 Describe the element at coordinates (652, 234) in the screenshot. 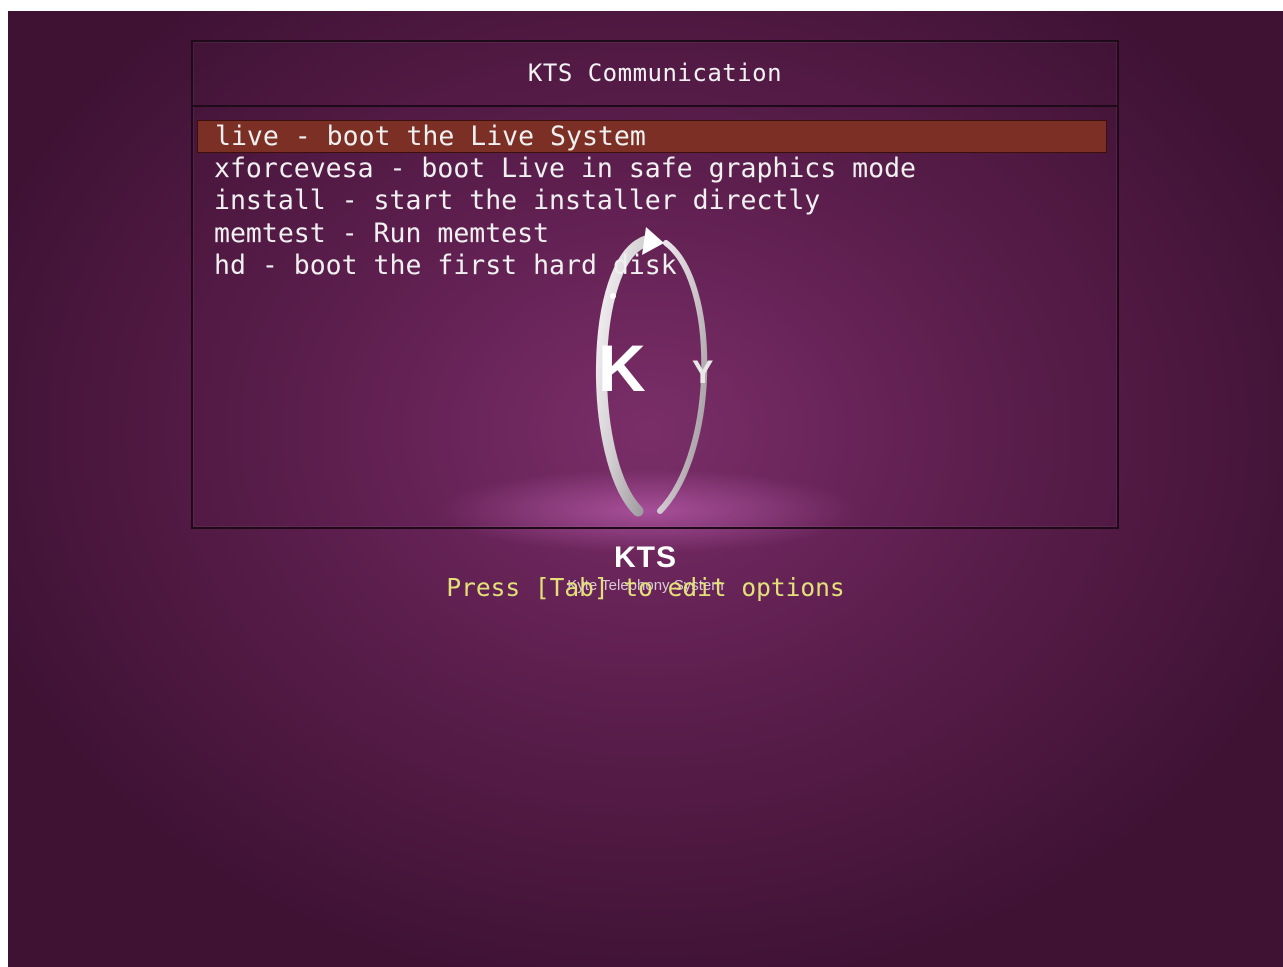

I see `menu-item-memtest: memtest - Run memtest` at that location.